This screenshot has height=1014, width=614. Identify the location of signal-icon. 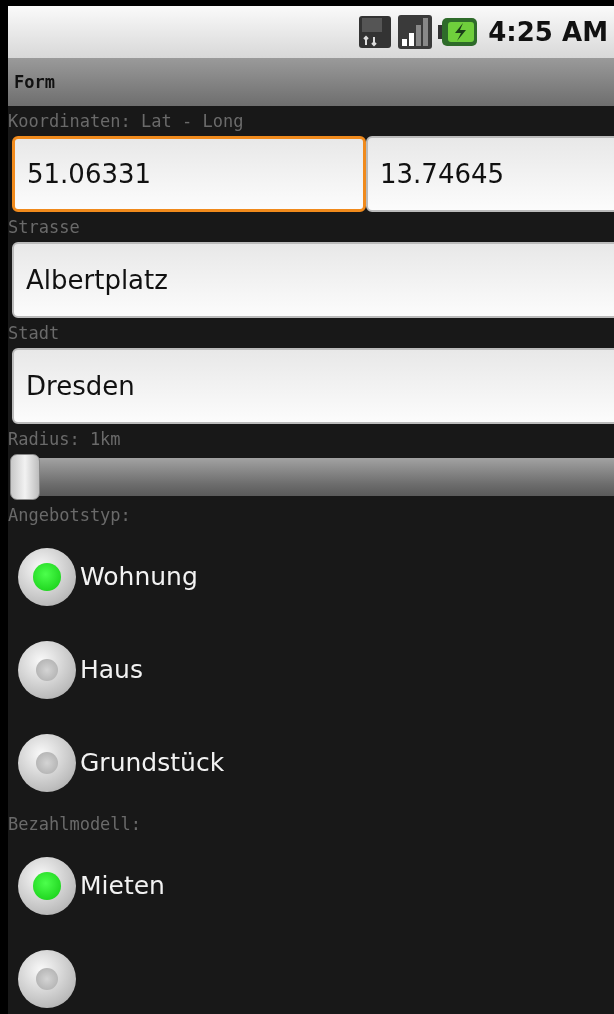
(415, 32).